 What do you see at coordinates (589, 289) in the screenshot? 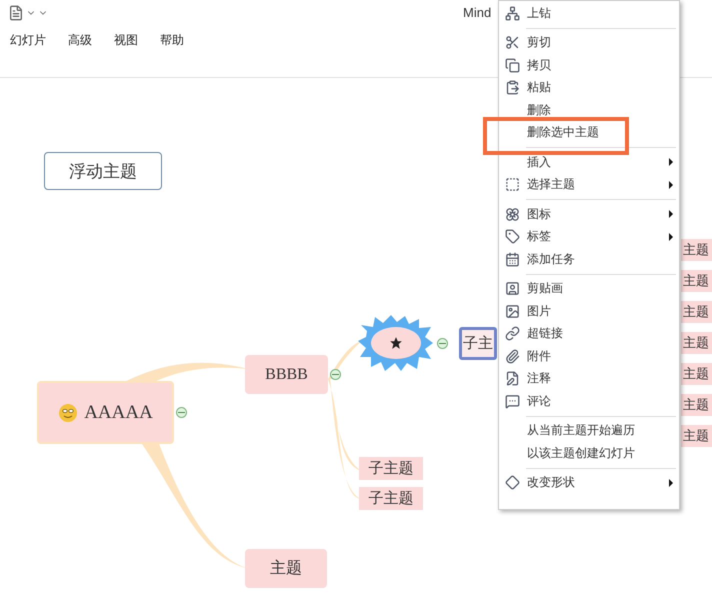
I see `menu-item: 剪贴画` at bounding box center [589, 289].